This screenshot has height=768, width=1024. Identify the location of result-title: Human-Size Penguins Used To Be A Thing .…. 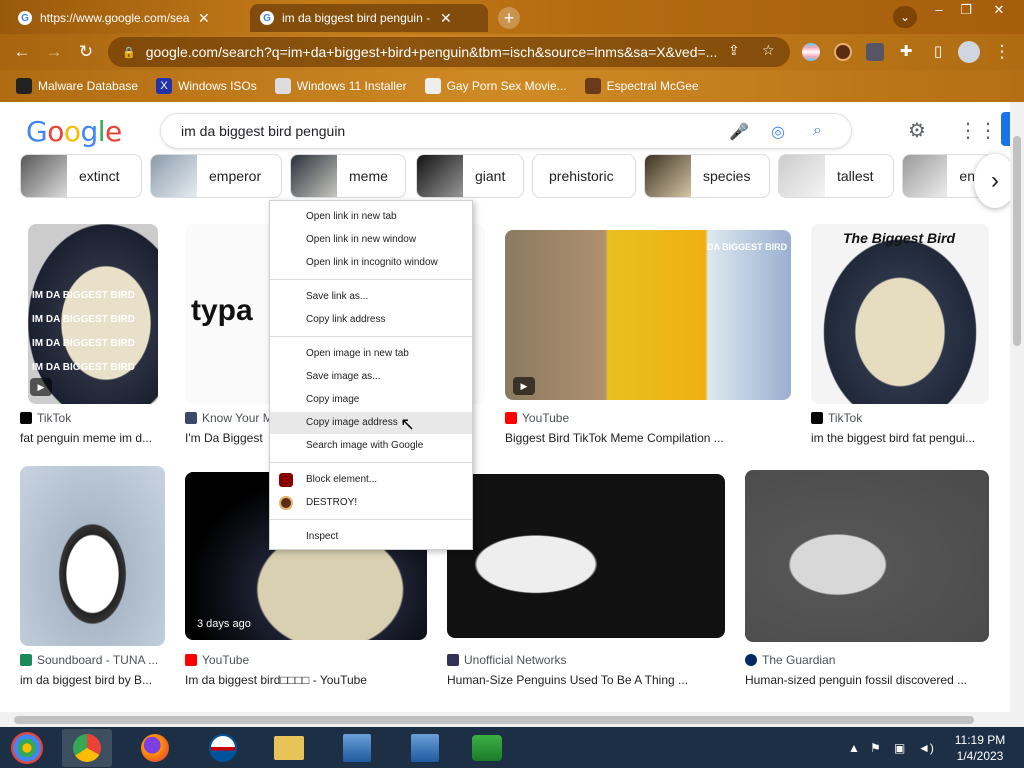
(587, 680).